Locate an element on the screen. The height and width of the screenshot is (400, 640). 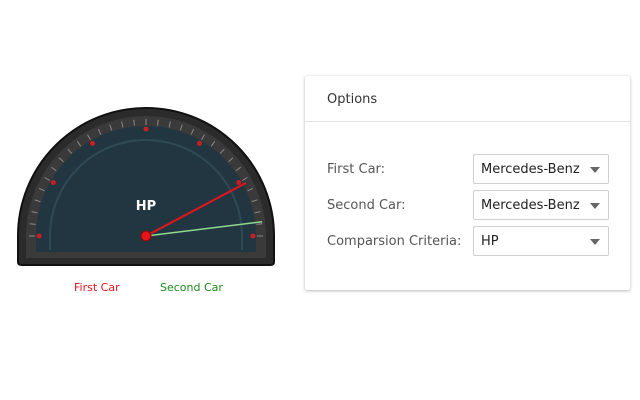
criteria-select: HP is located at coordinates (541, 241).